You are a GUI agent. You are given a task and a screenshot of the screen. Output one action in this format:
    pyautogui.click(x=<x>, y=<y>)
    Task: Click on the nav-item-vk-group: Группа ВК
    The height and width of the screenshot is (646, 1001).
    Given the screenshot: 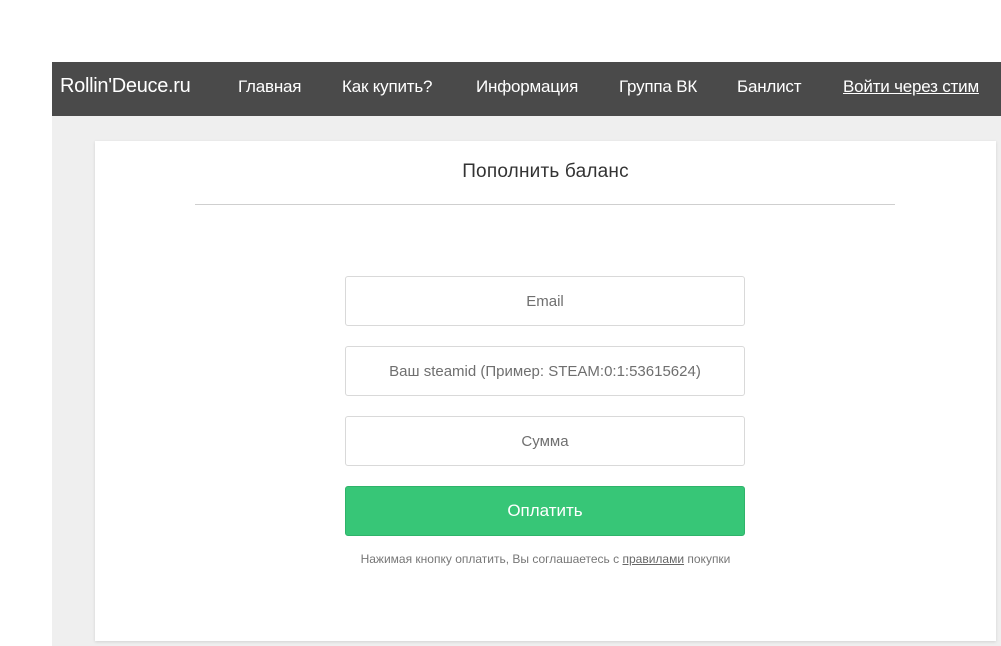 What is the action you would take?
    pyautogui.click(x=658, y=87)
    